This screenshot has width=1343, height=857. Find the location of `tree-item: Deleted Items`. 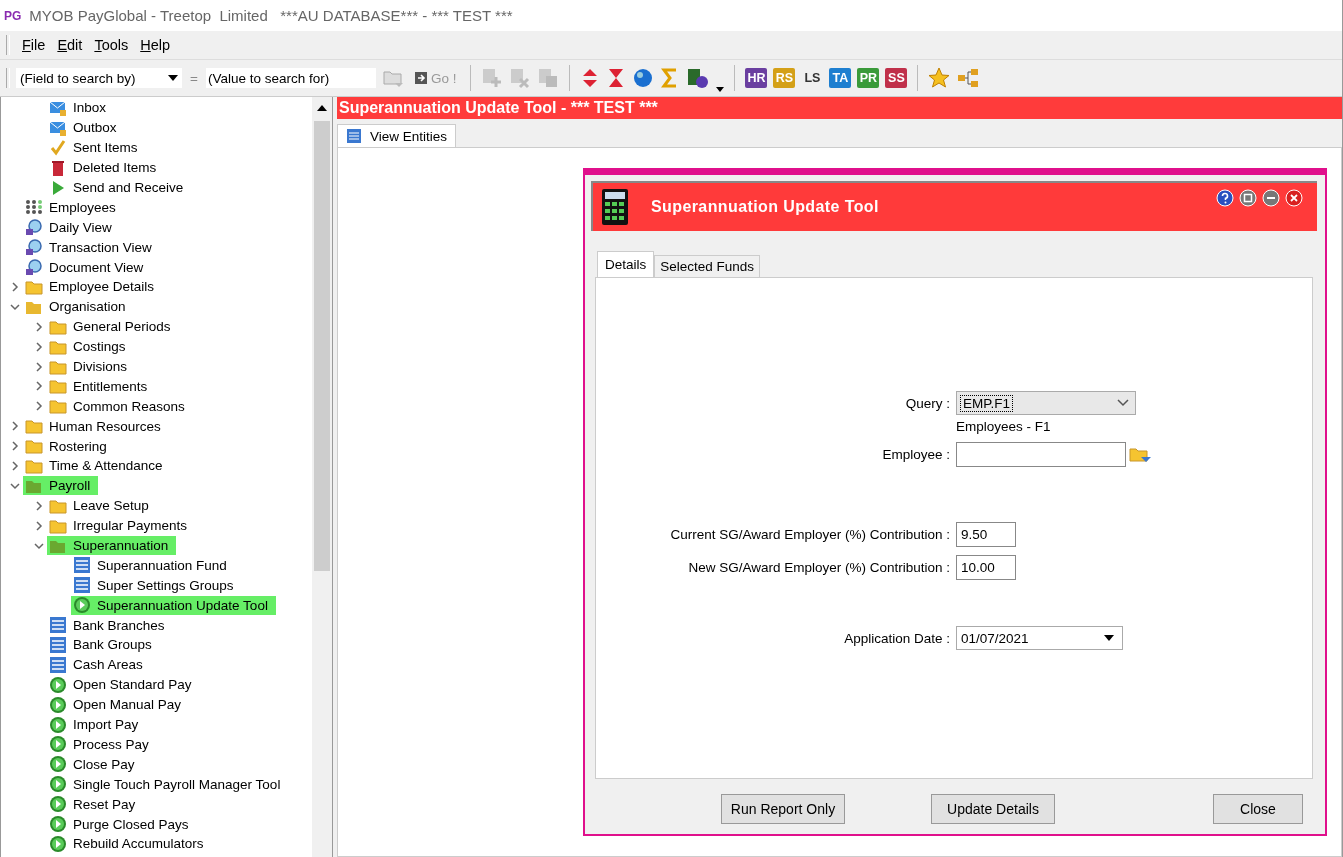

tree-item: Deleted Items is located at coordinates (106, 168).